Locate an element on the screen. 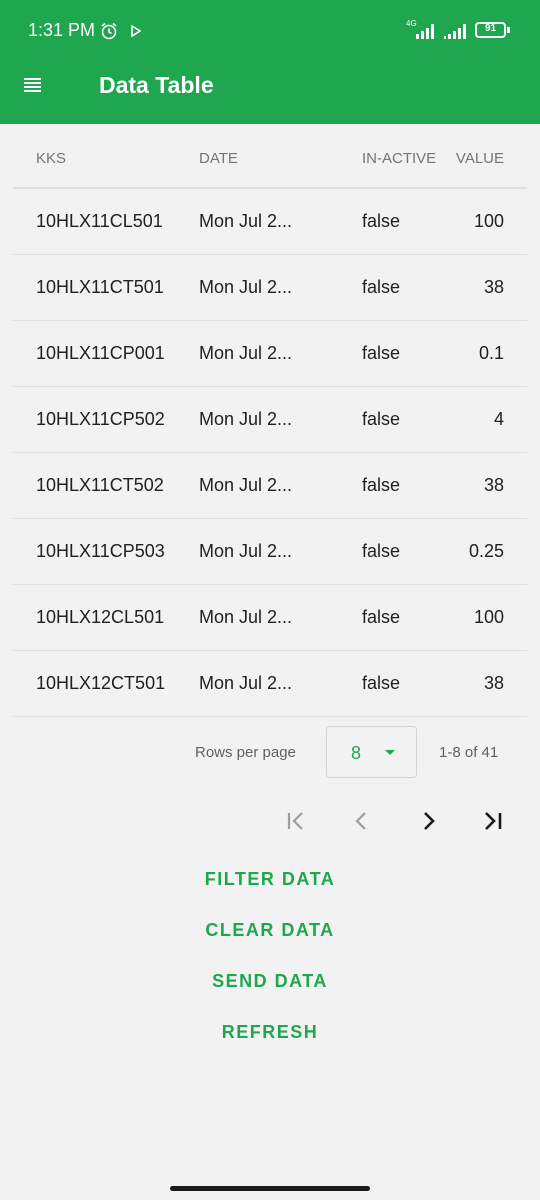 The image size is (540, 1200). table-row: 10HLX11CT502 Mon Jul 2... false 38 is located at coordinates (270, 486).